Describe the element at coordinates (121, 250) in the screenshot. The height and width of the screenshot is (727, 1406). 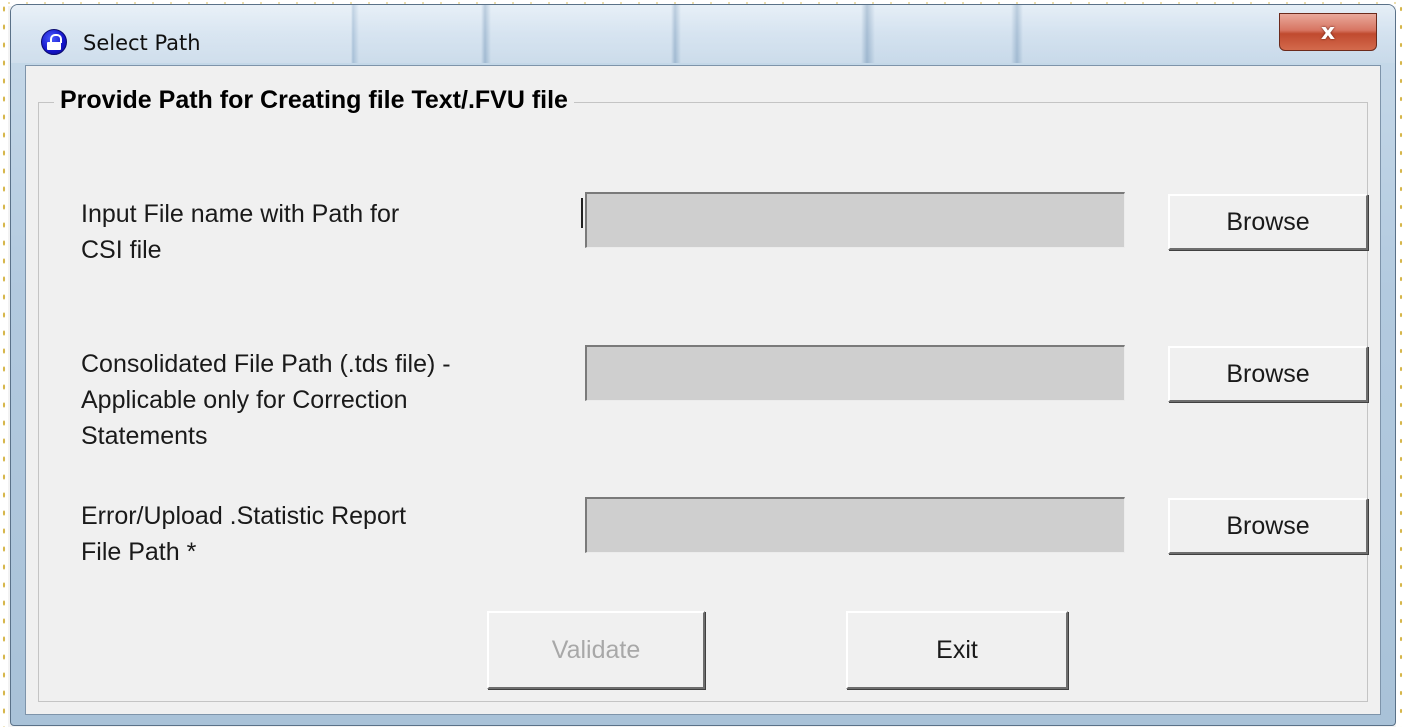
I see `csi-file-label-line-2: CSI file` at that location.